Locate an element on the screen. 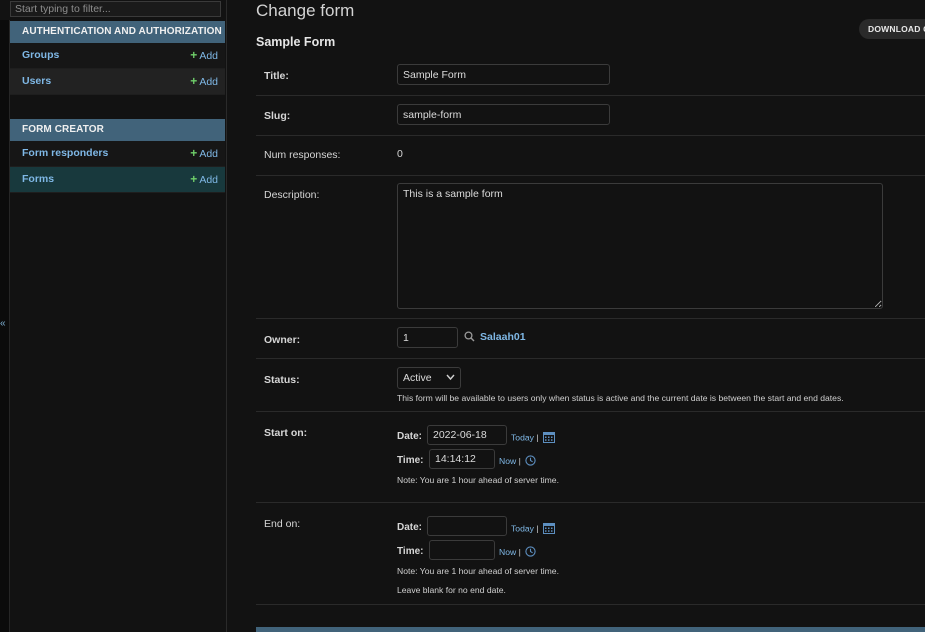 Image resolution: width=925 pixels, height=632 pixels. description-label: Description: is located at coordinates (292, 195).